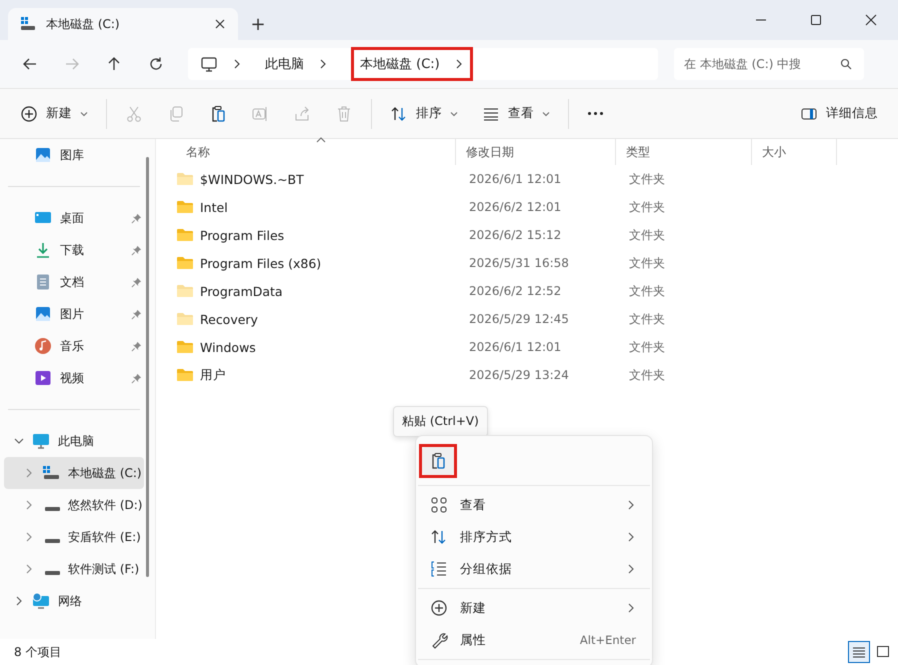 The width and height of the screenshot is (898, 665). I want to click on details-pane-button: 详细信息, so click(839, 113).